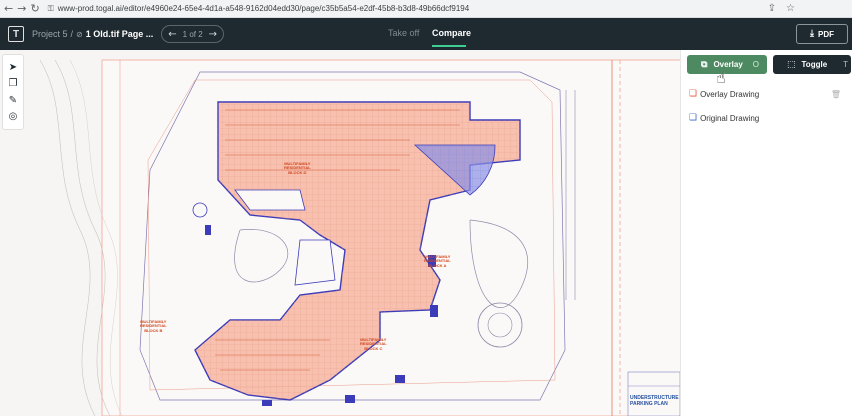 The image size is (852, 416). What do you see at coordinates (451, 33) in the screenshot?
I see `tab-compare: Compare` at bounding box center [451, 33].